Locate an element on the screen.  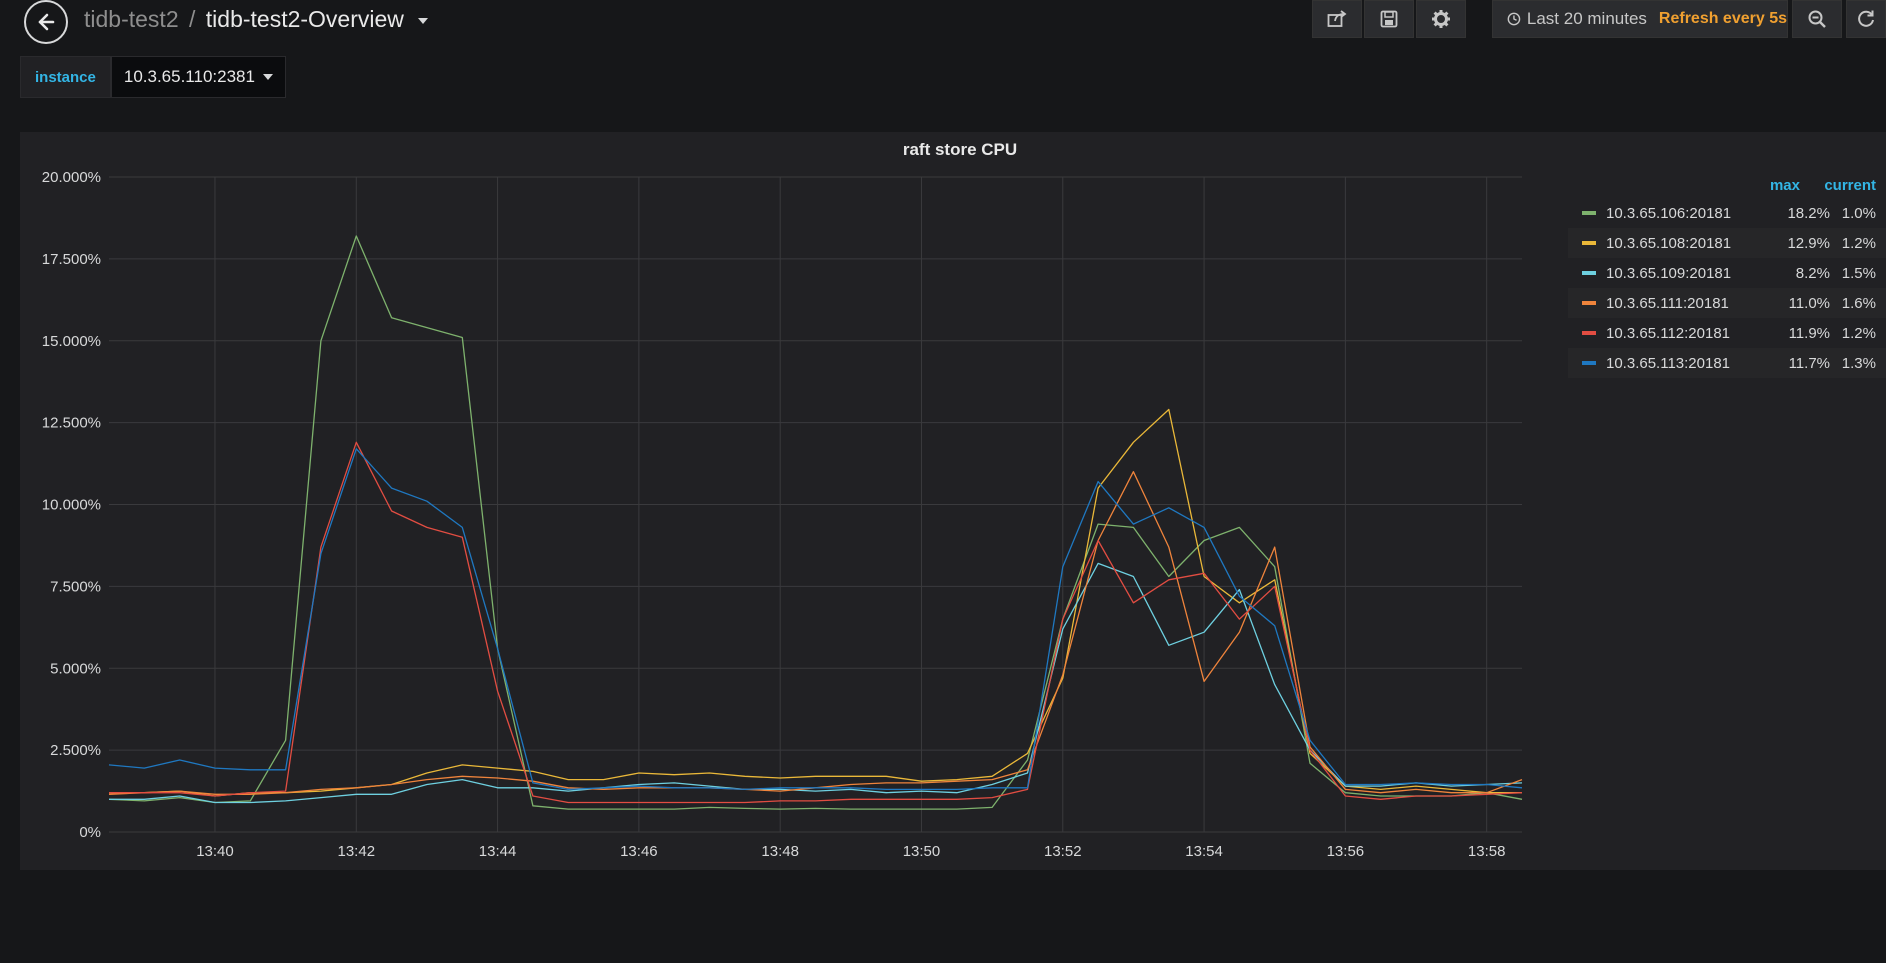
breadcrumb-folder: tidb-test2 is located at coordinates (131, 19).